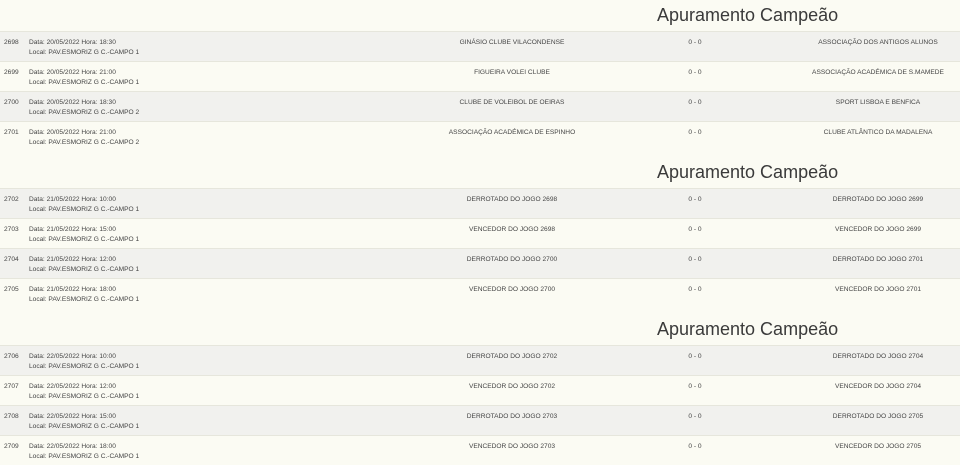 This screenshot has height=465, width=960. I want to click on away-team: DERROTADO DO JOGO 2704, so click(860, 356).